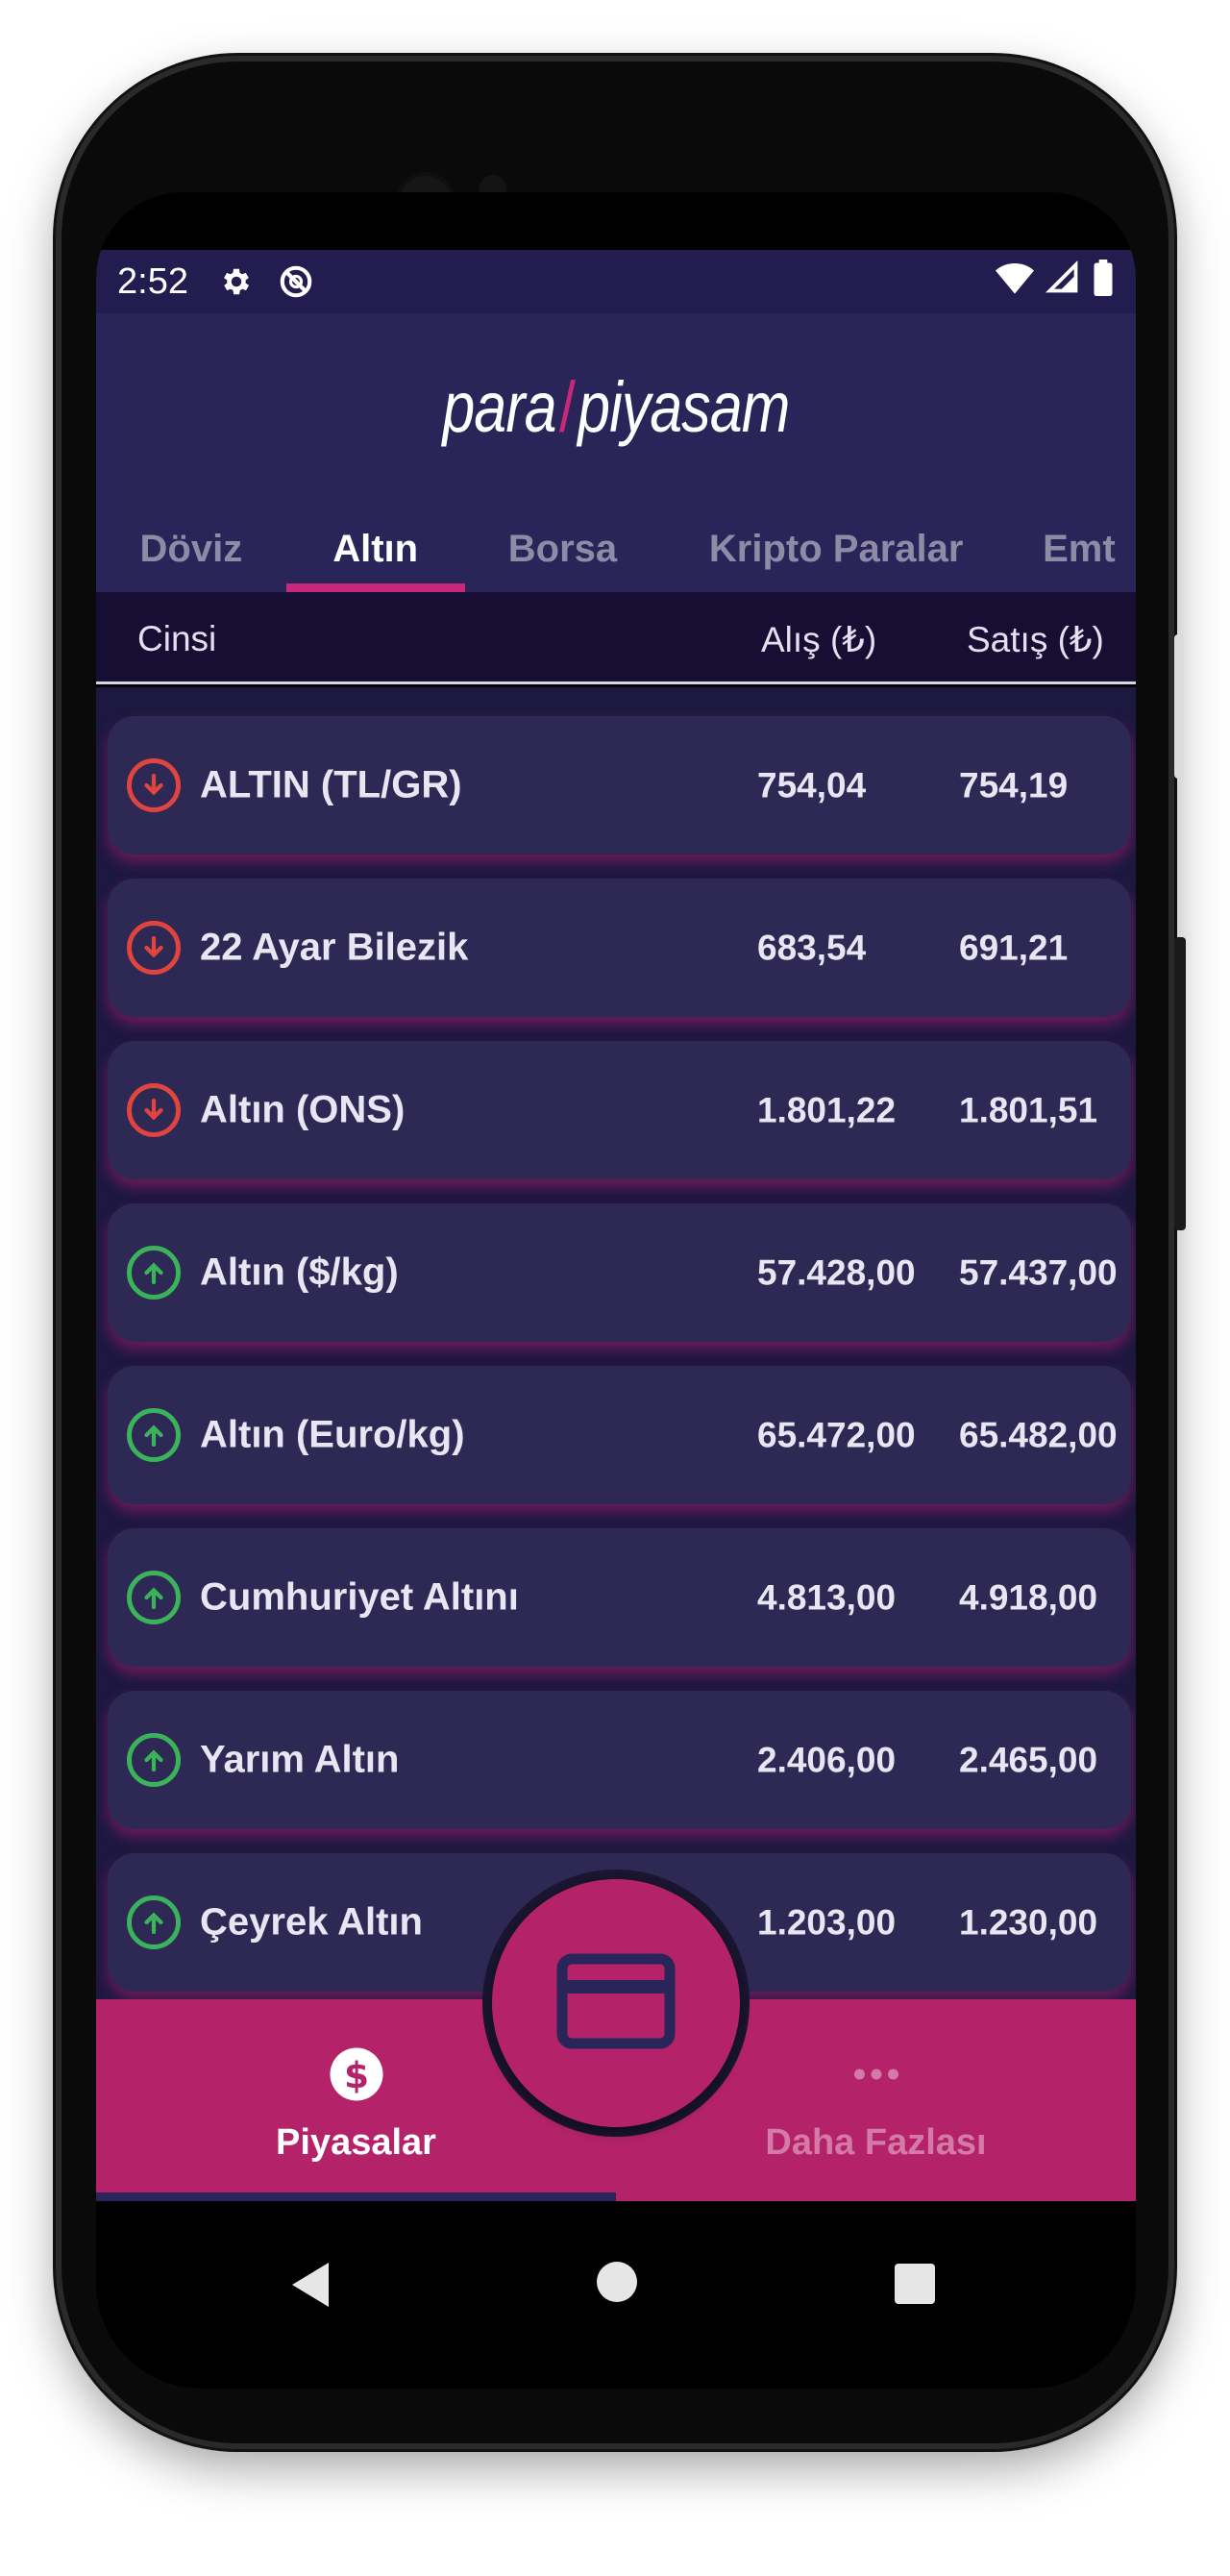 The image size is (1230, 2576). I want to click on tab-borsa: Borsa, so click(563, 537).